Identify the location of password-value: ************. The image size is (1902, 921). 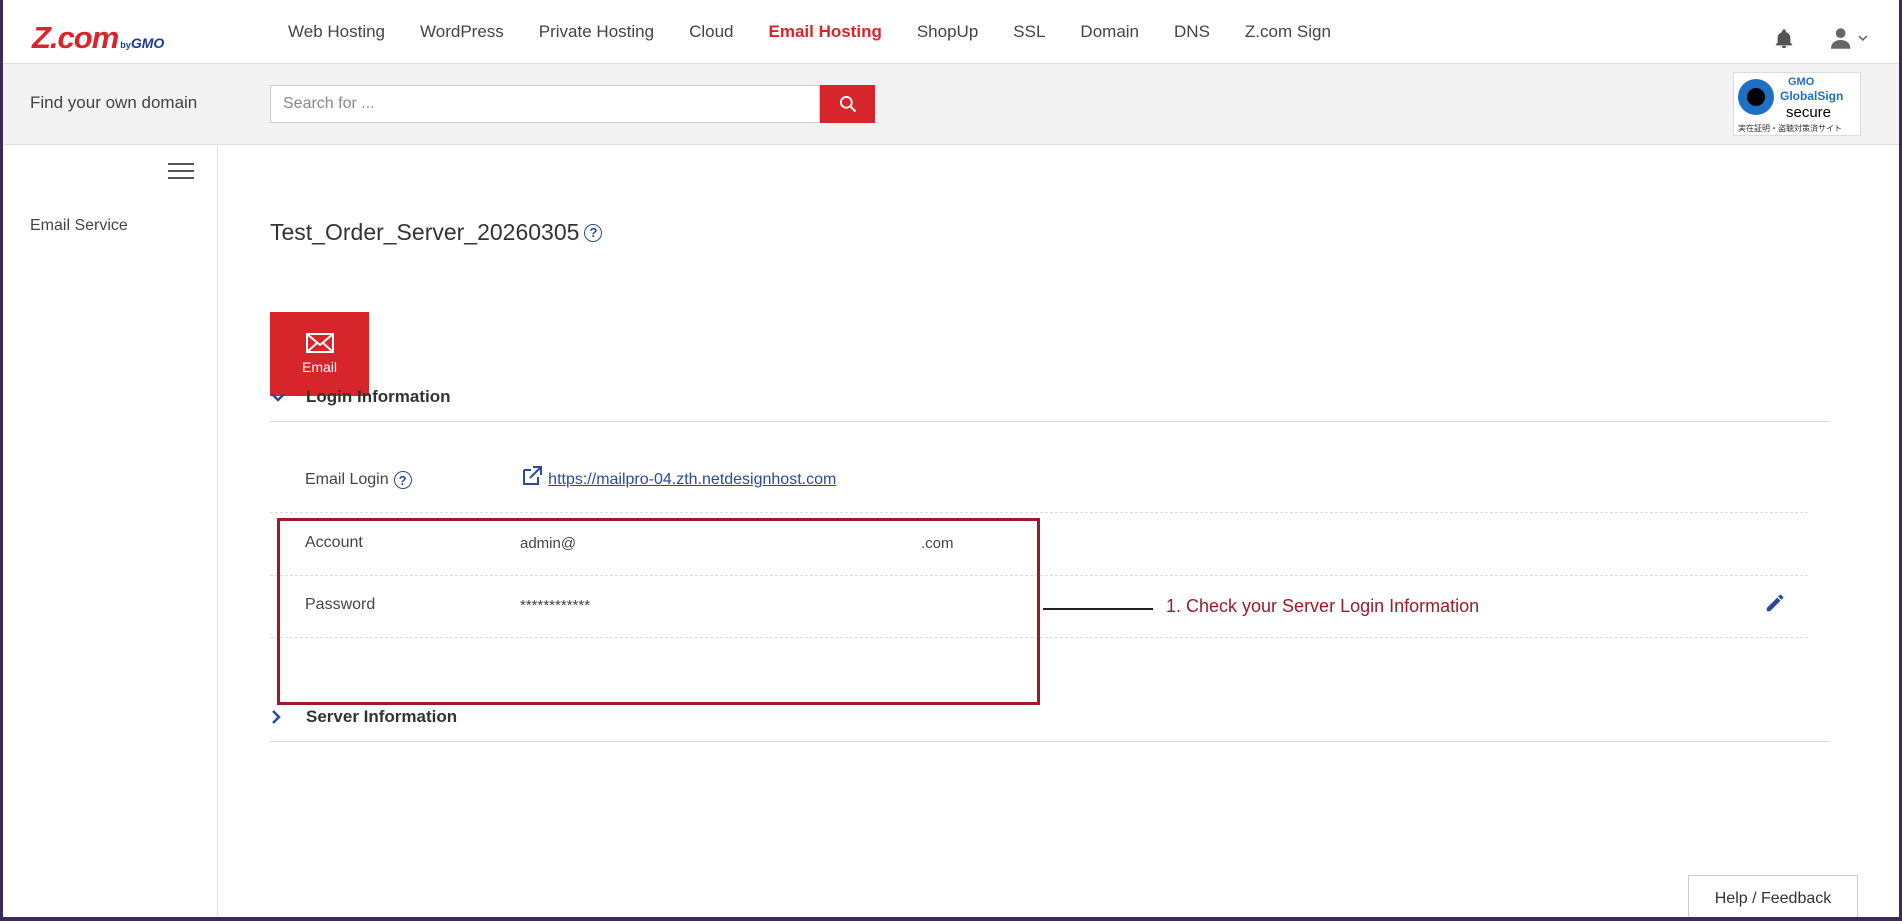
(555, 605).